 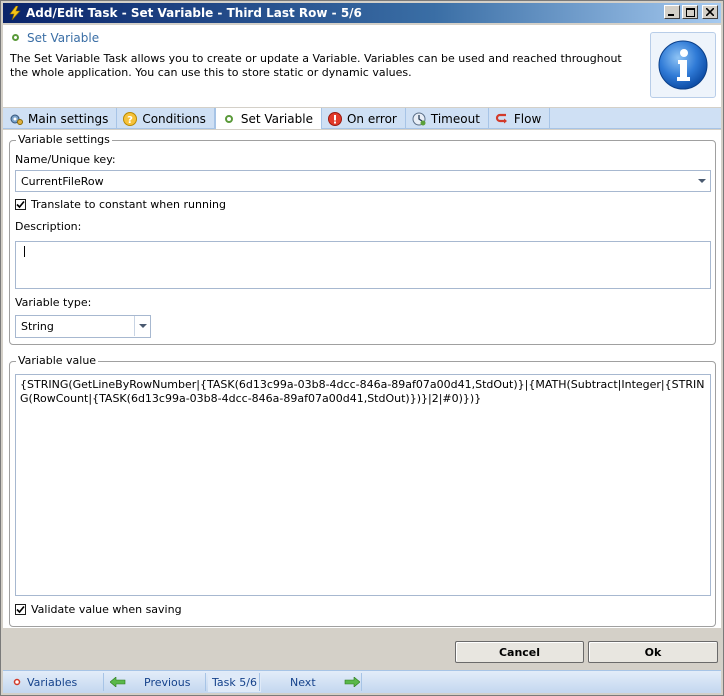 I want to click on lightning-icon, so click(x=15, y=13).